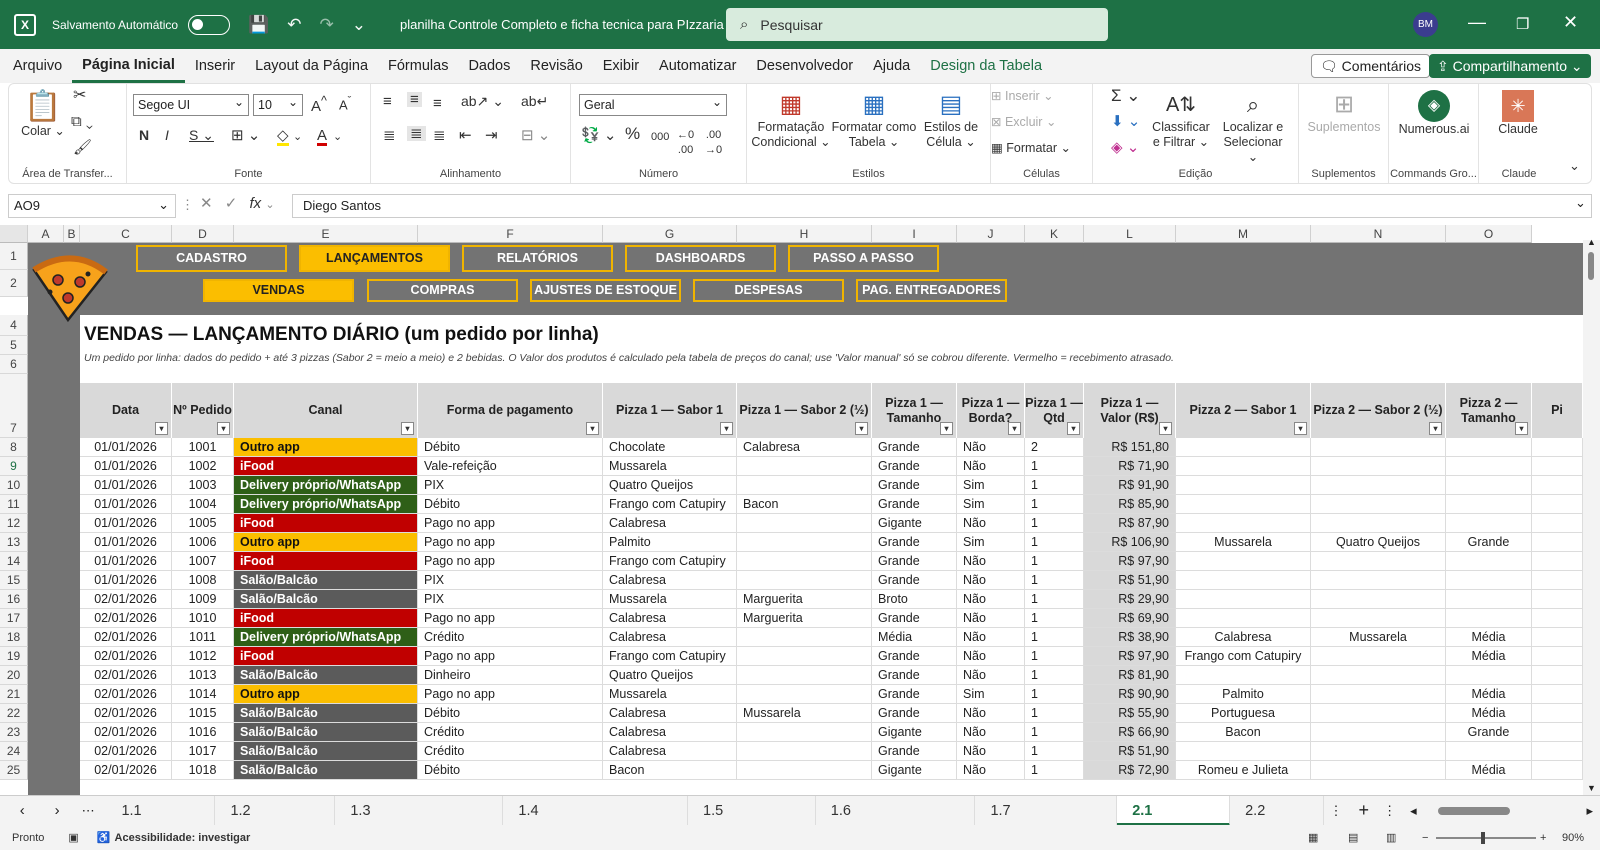 This screenshot has width=1600, height=850. What do you see at coordinates (1591, 242) in the screenshot?
I see `scroll-up-icon: ▲` at bounding box center [1591, 242].